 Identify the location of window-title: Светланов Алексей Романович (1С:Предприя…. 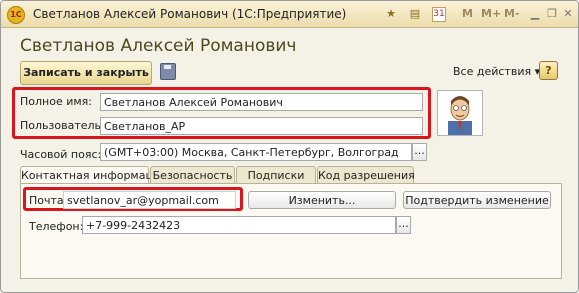
(190, 14).